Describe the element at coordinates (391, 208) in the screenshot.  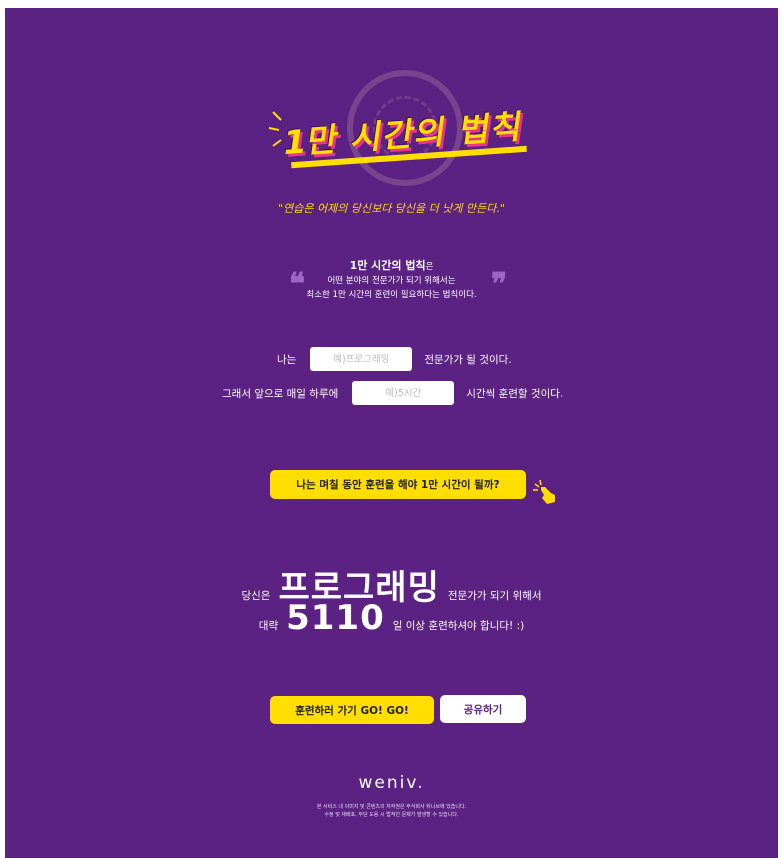
I see `motto-quote: "연습은 어제의 당신보다 당신을 더 낫게 만든다."` at that location.